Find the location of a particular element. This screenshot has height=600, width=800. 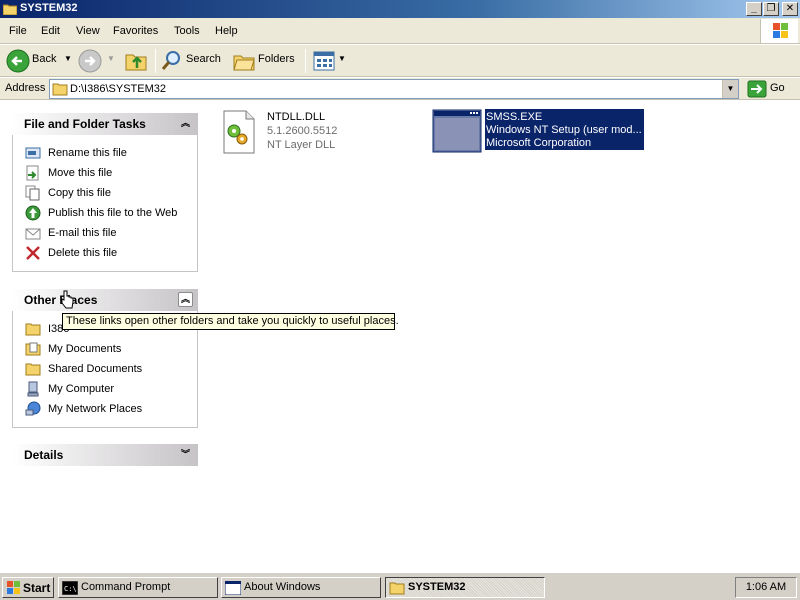

task-label: Delete this file is located at coordinates (83, 253).